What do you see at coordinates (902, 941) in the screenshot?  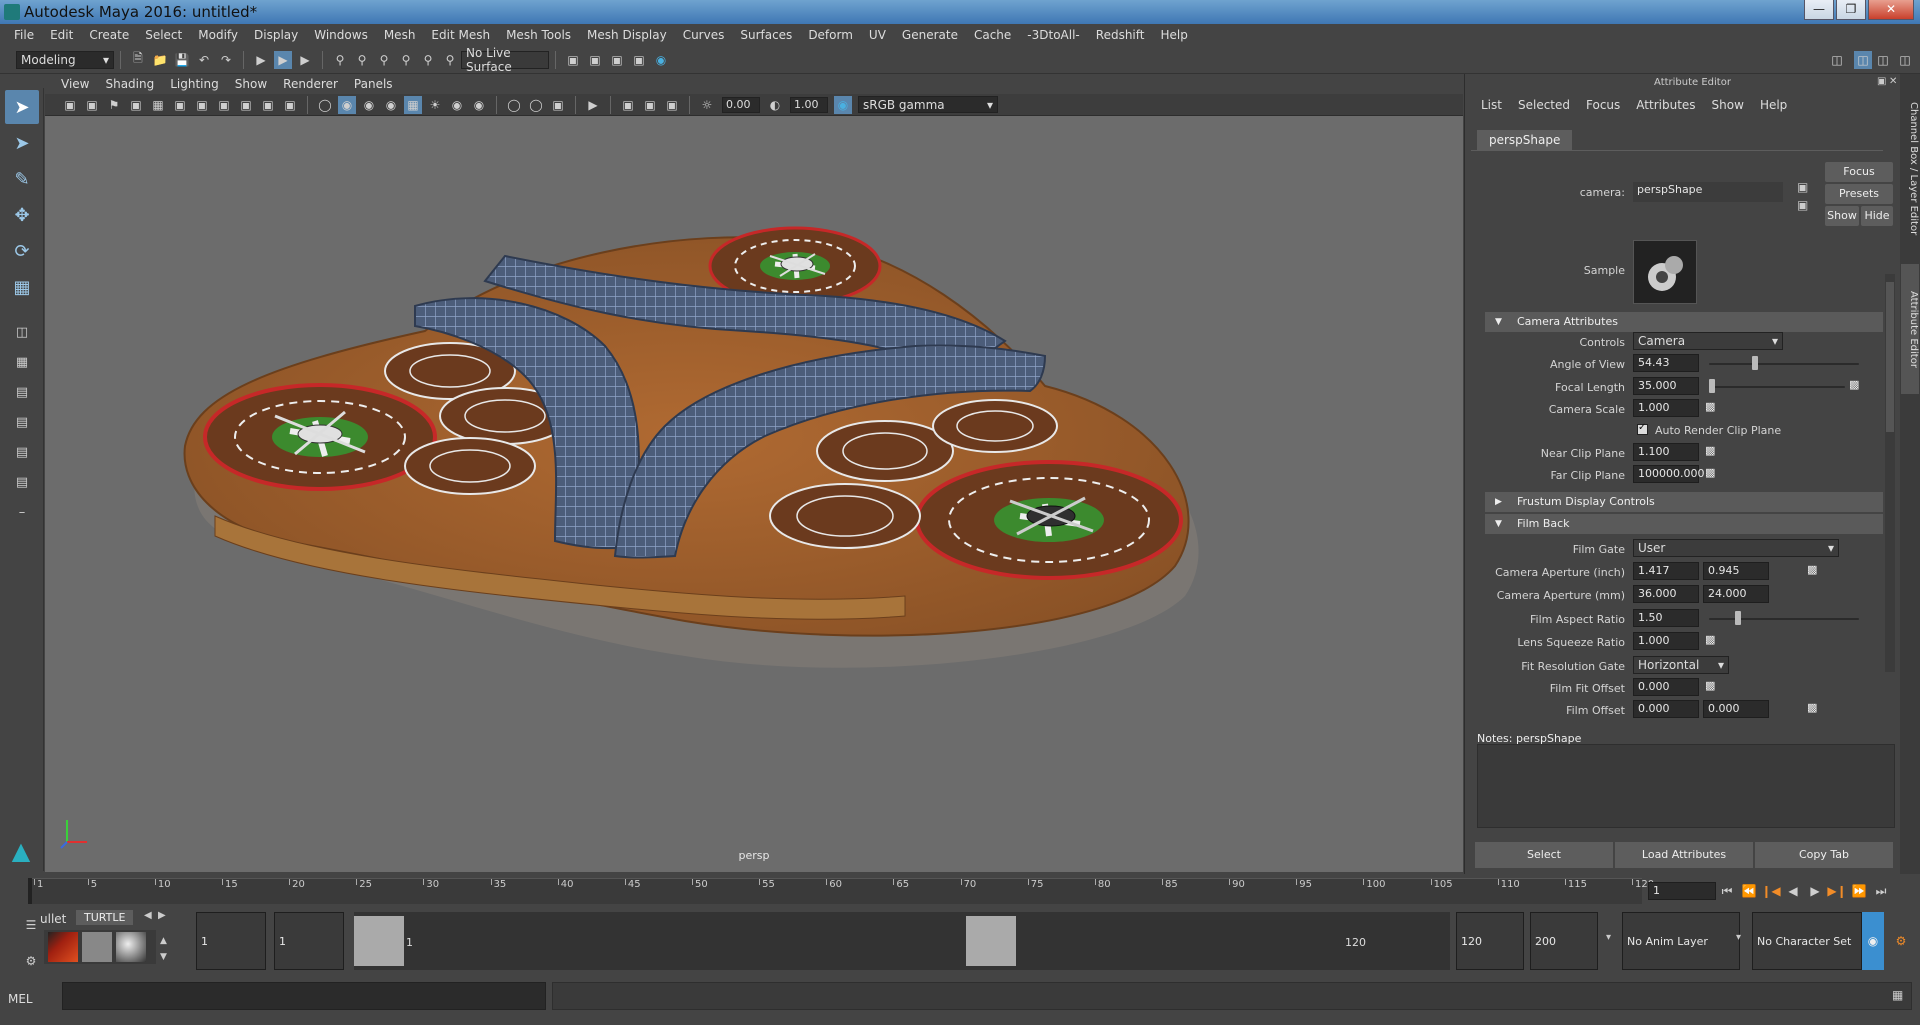 I see `range-slider: 1 120` at bounding box center [902, 941].